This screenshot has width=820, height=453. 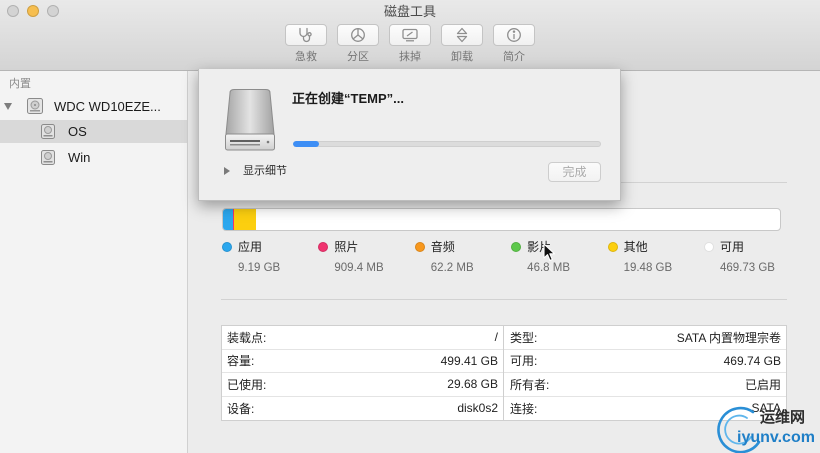 I want to click on first-aid-label: 急救, so click(x=306, y=57).